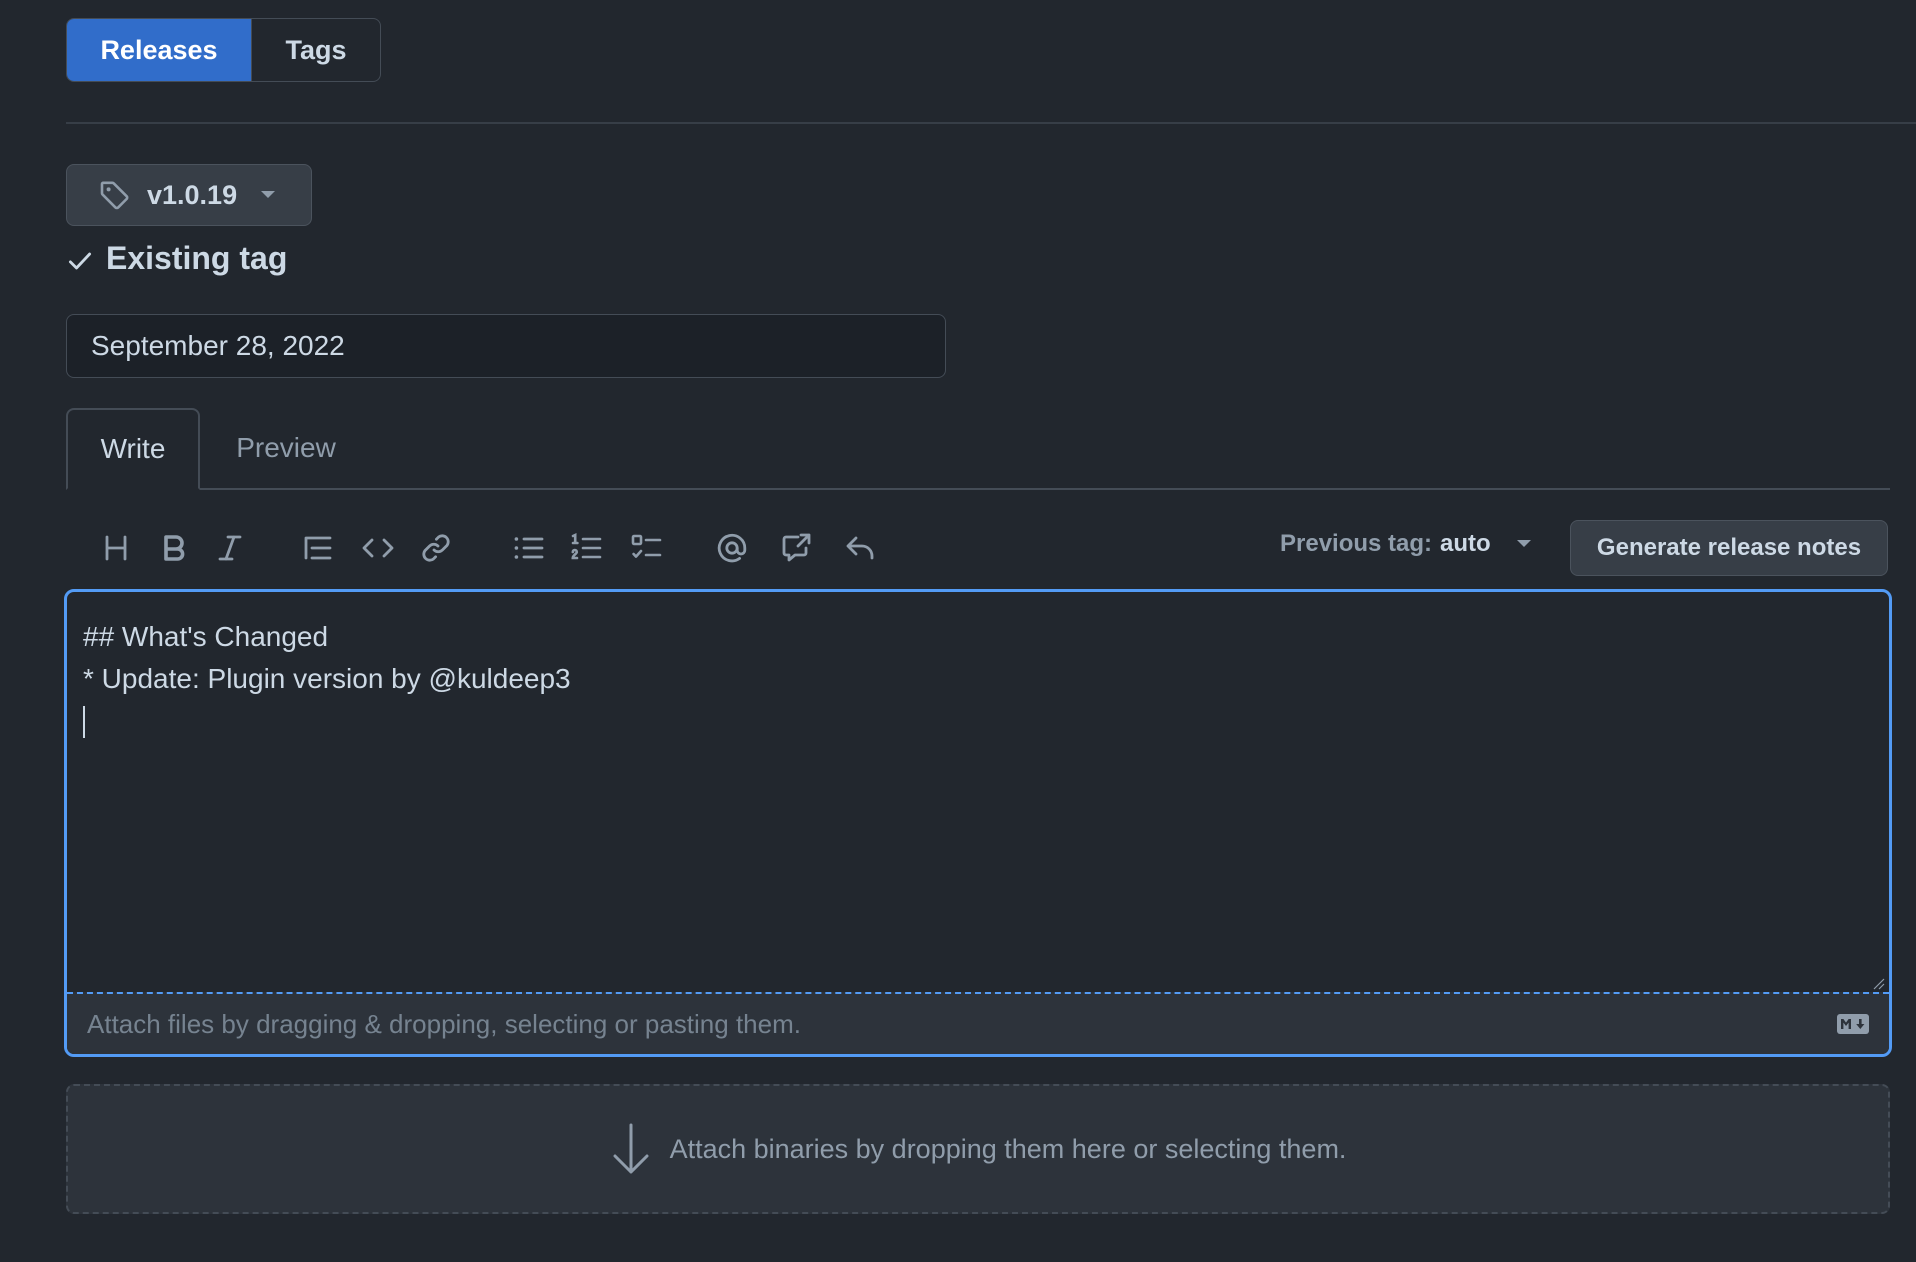 The image size is (1916, 1262). I want to click on reply-icon, so click(860, 548).